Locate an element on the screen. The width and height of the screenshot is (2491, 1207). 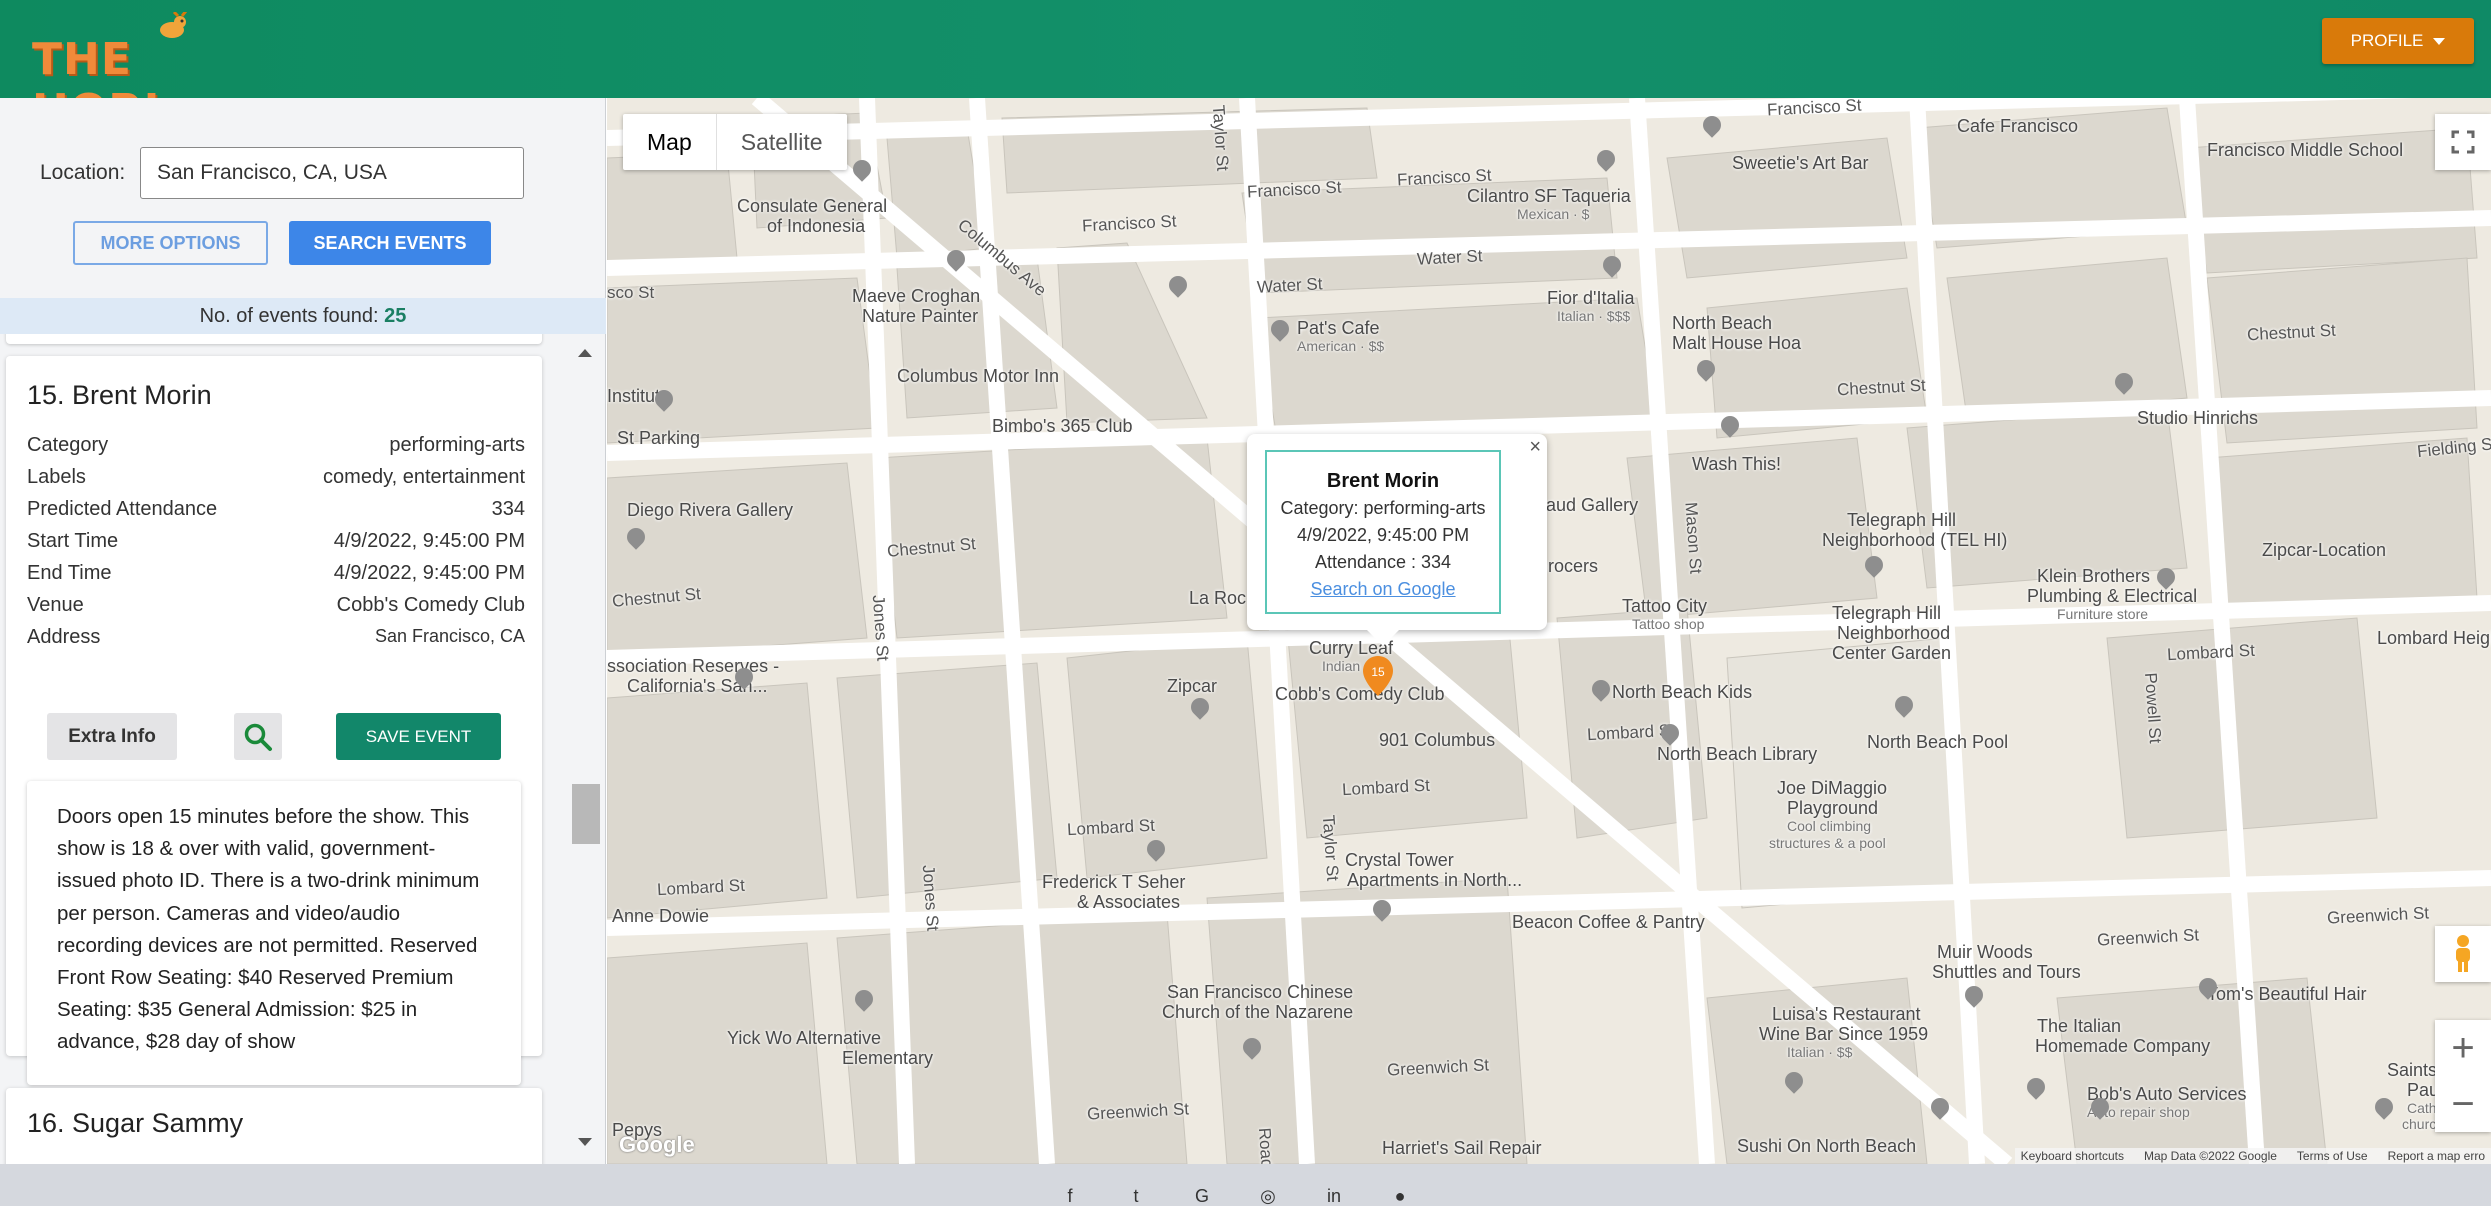
fullscreen-button is located at coordinates (2463, 142).